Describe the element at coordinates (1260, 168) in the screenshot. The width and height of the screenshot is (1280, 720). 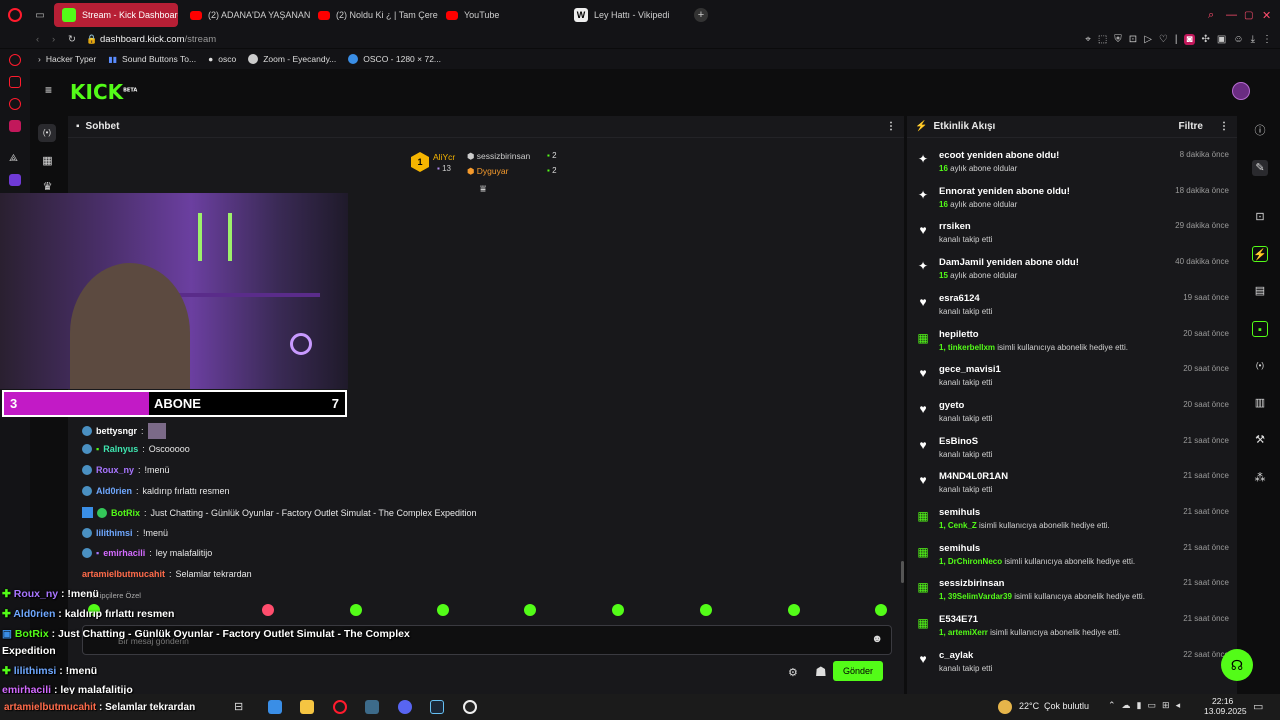
I see `edit-icon: ✎` at that location.